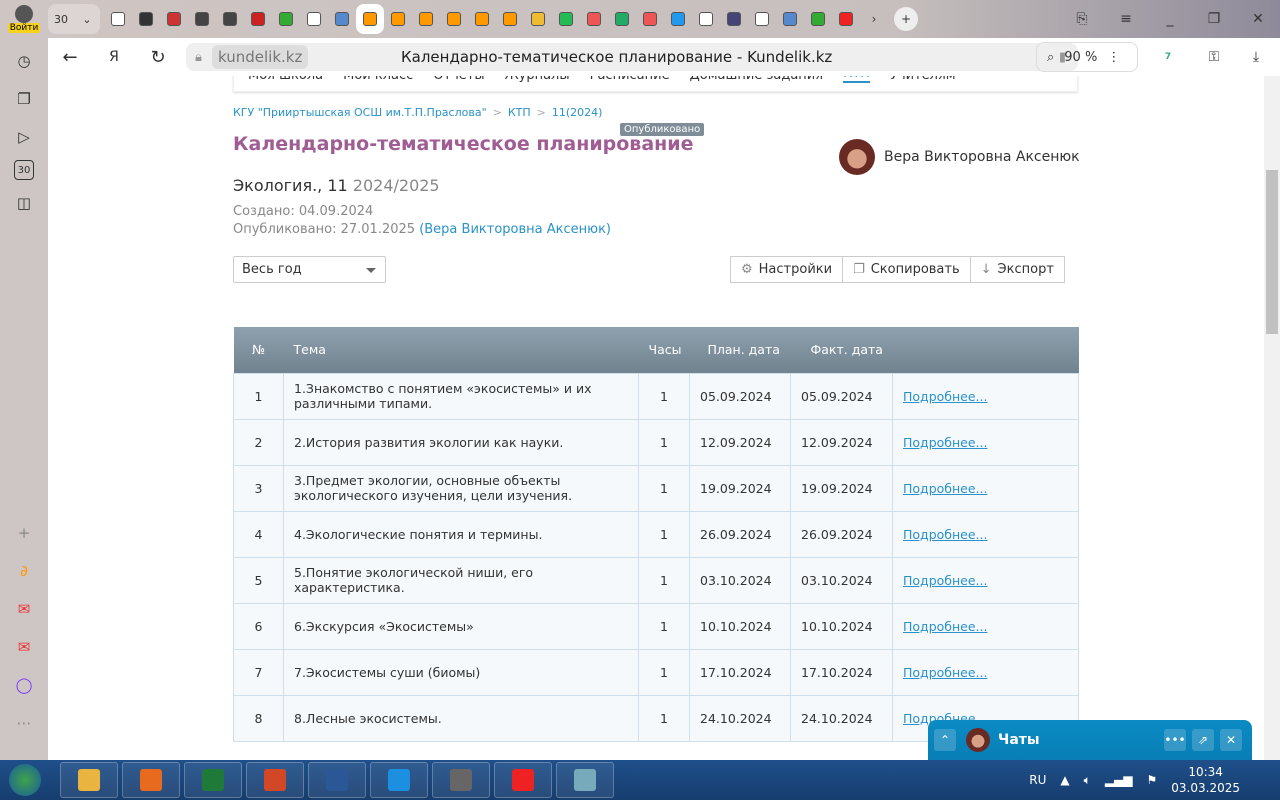 This screenshot has width=1280, height=800. Describe the element at coordinates (458, 79) in the screenshot. I see `nav-item: Отчеты` at that location.